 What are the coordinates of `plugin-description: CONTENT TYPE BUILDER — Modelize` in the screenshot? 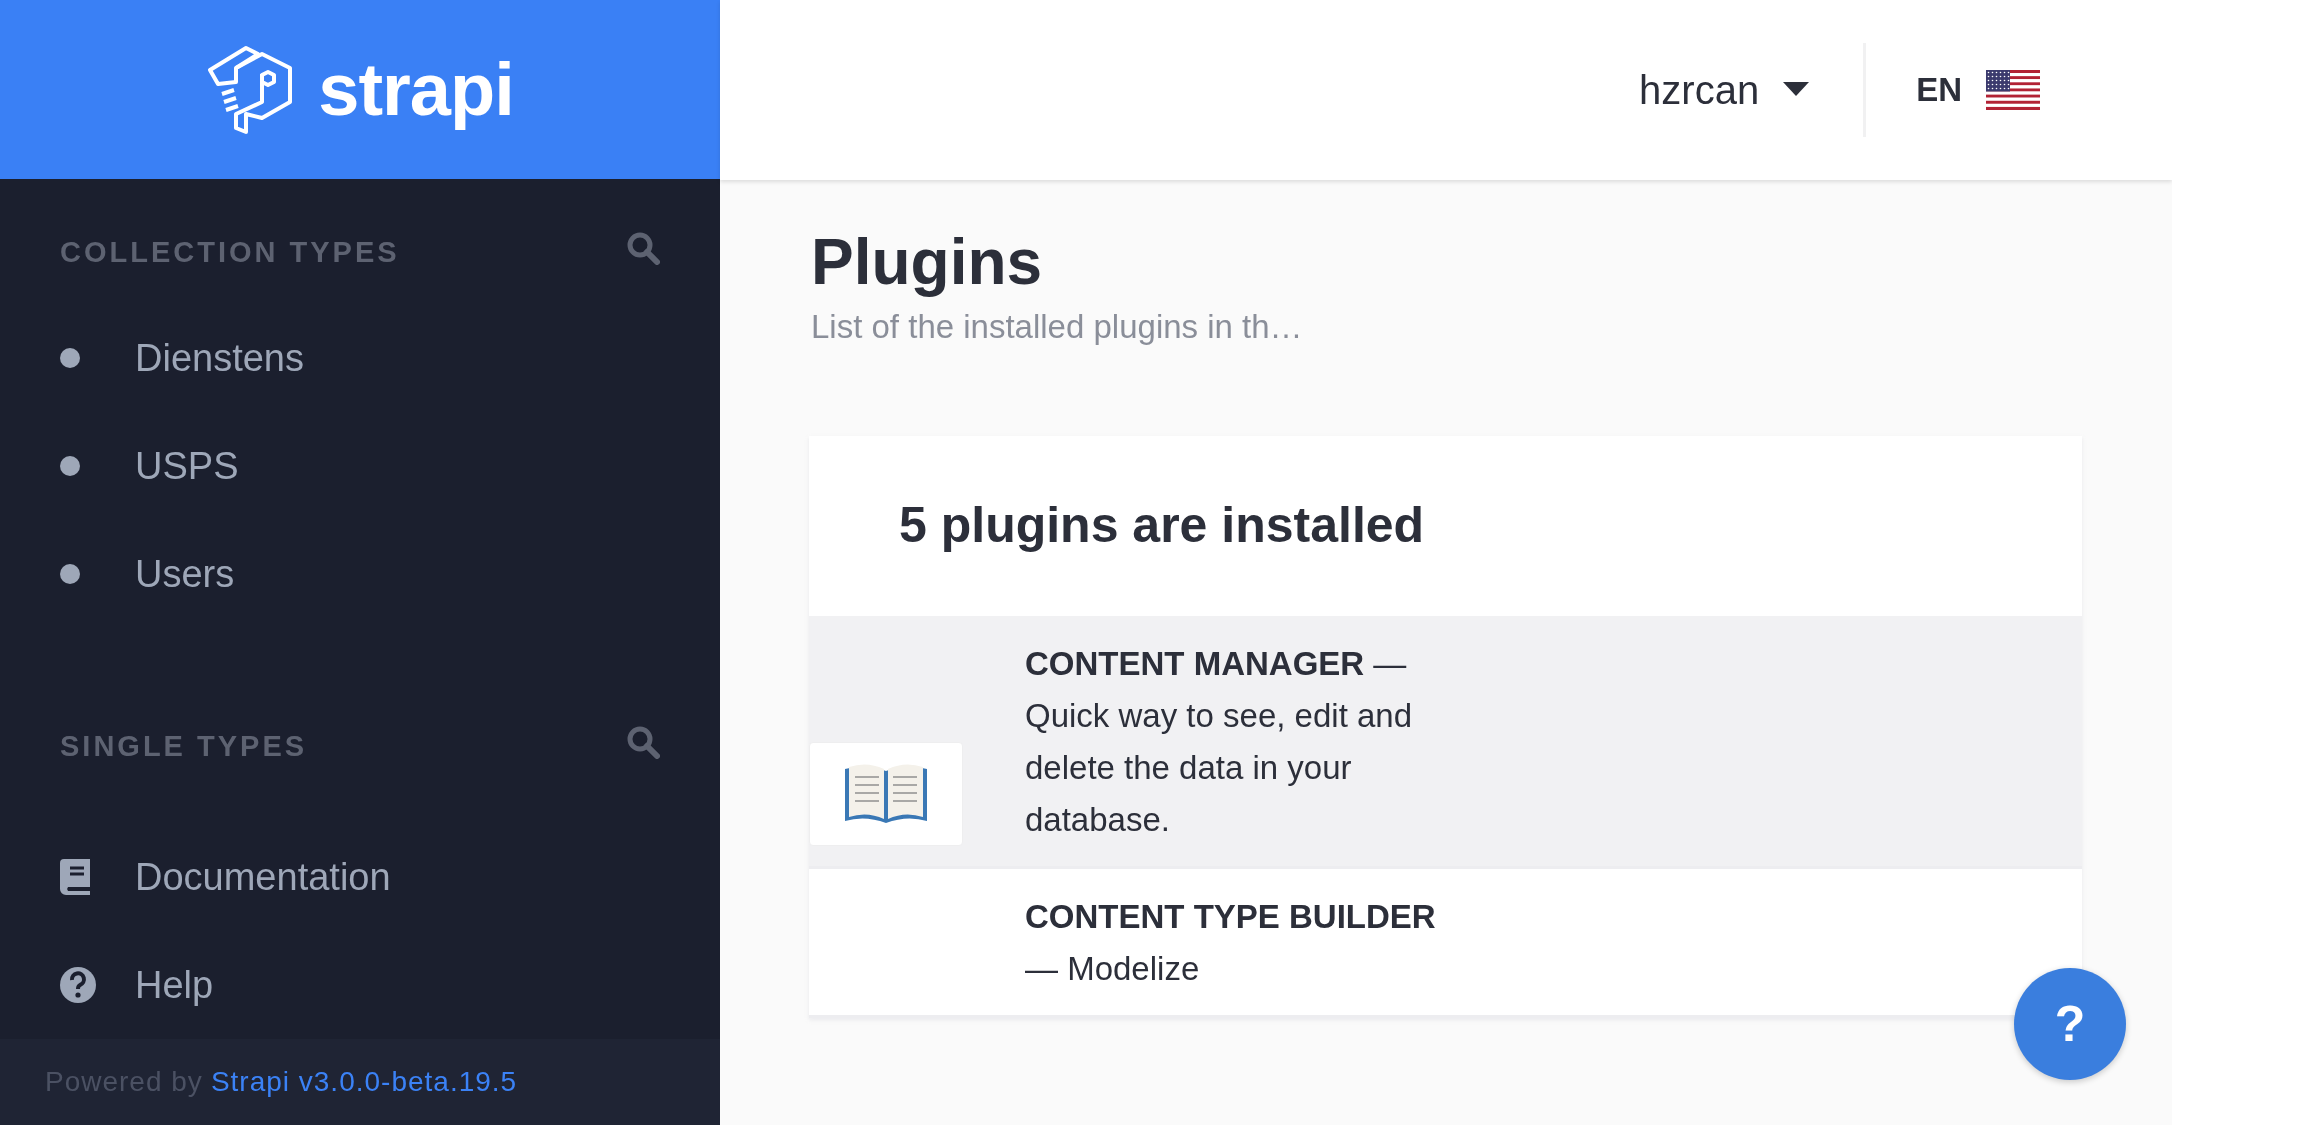 It's located at (1231, 942).